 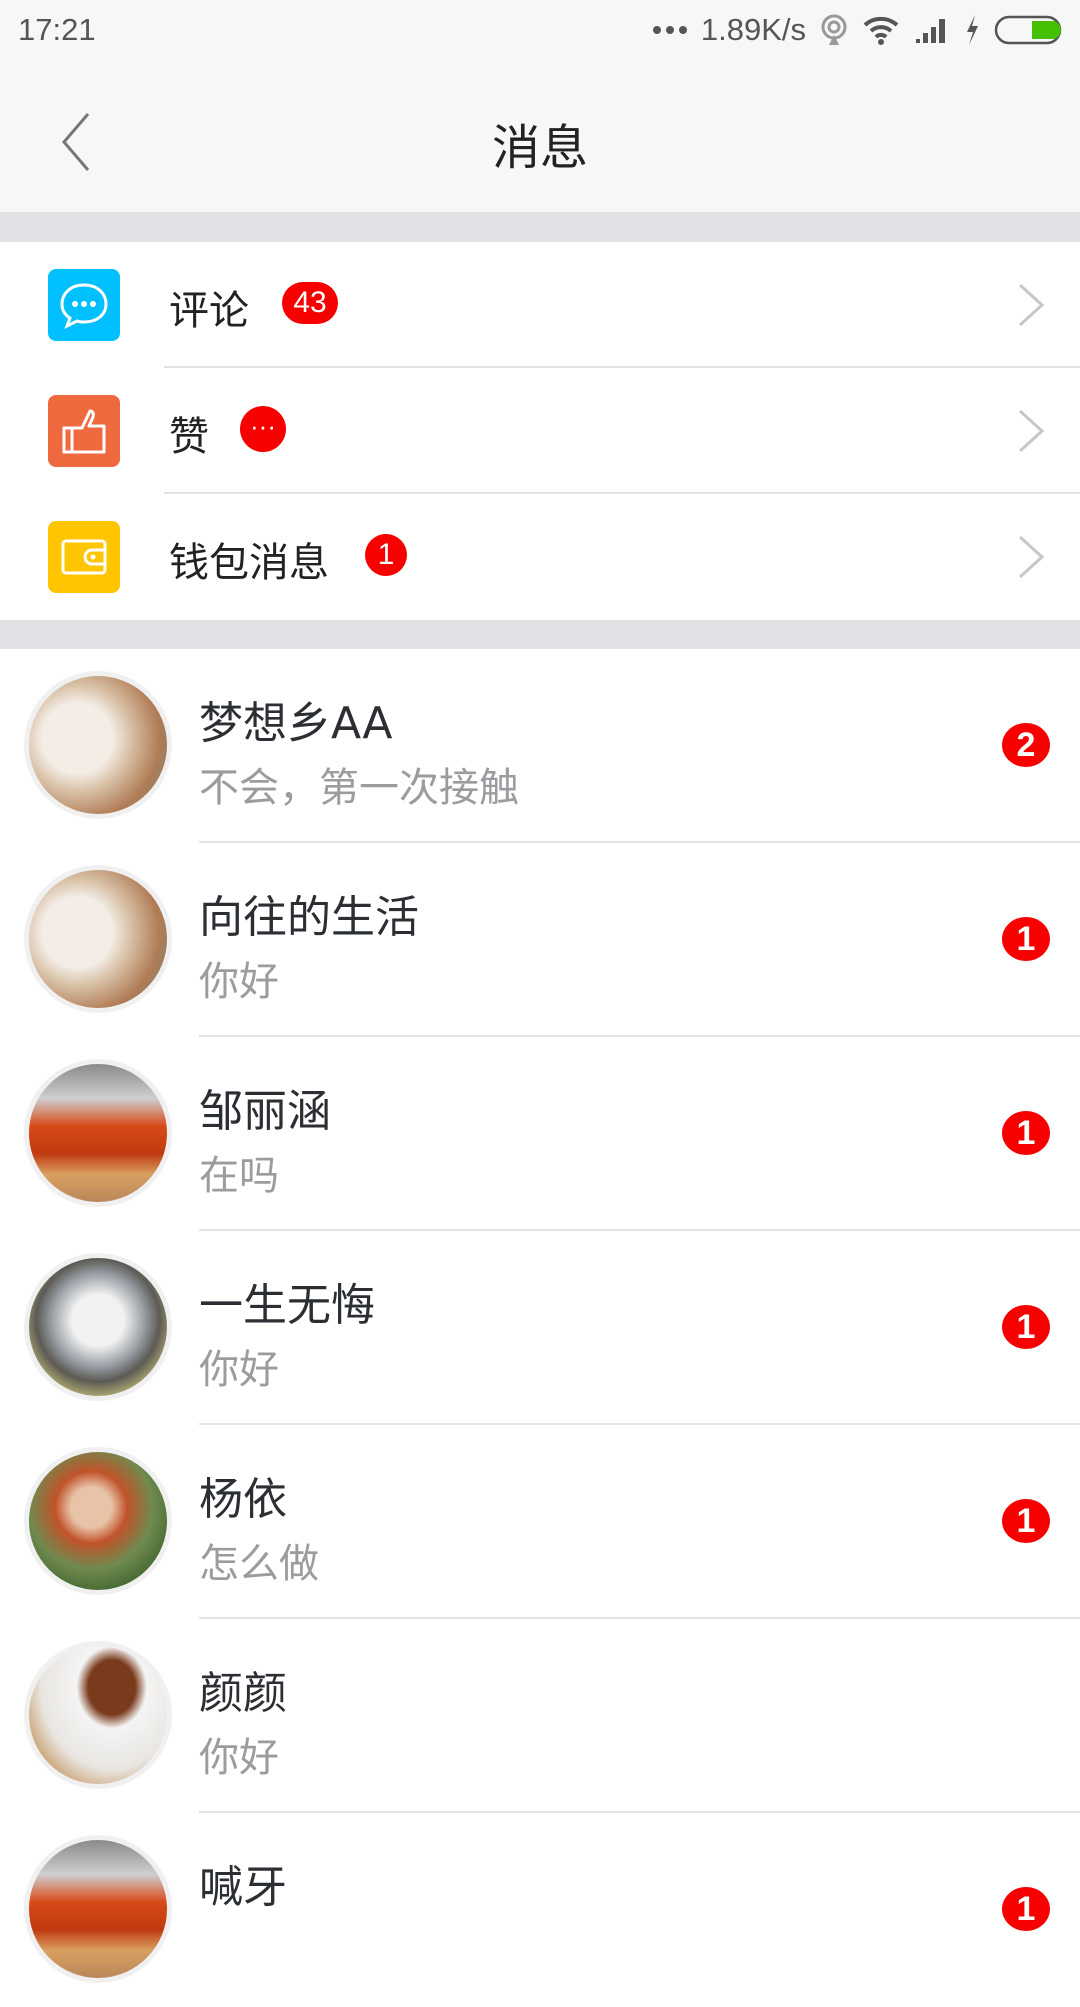 I want to click on conversation-item: 喊牙 1, so click(x=540, y=1910).